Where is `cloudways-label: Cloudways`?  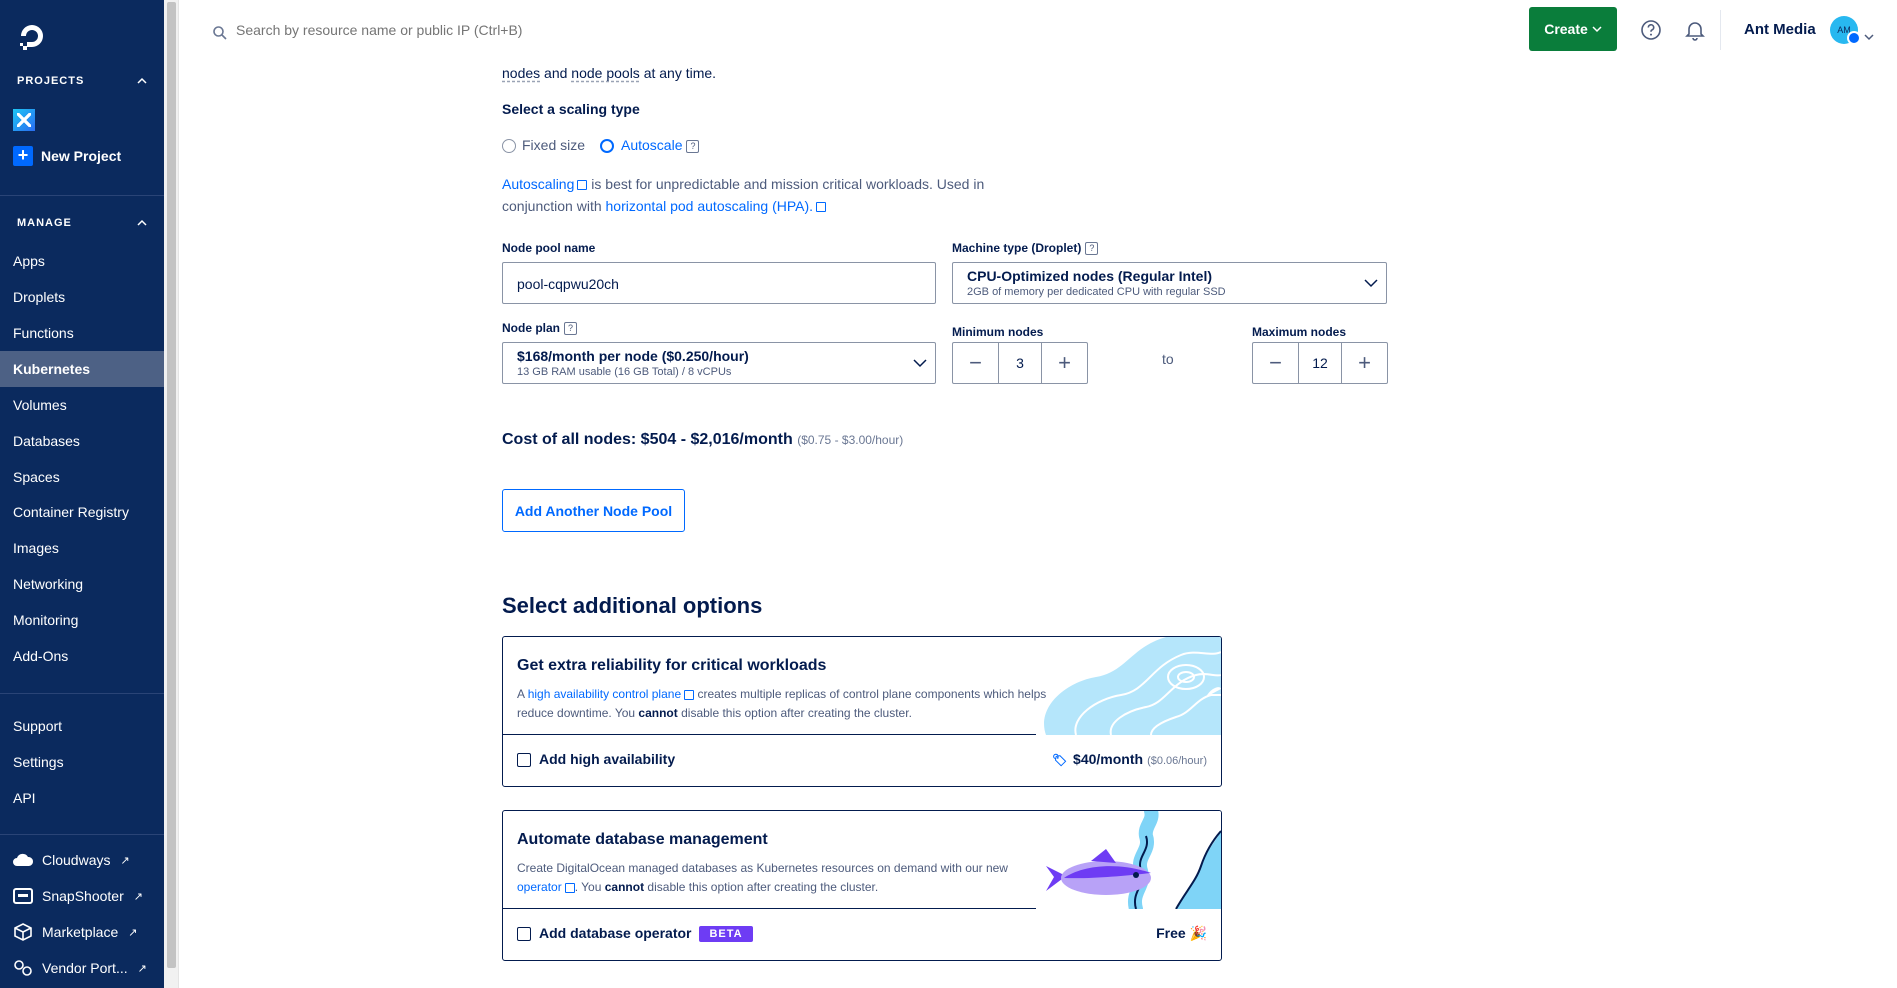 cloudways-label: Cloudways is located at coordinates (76, 860).